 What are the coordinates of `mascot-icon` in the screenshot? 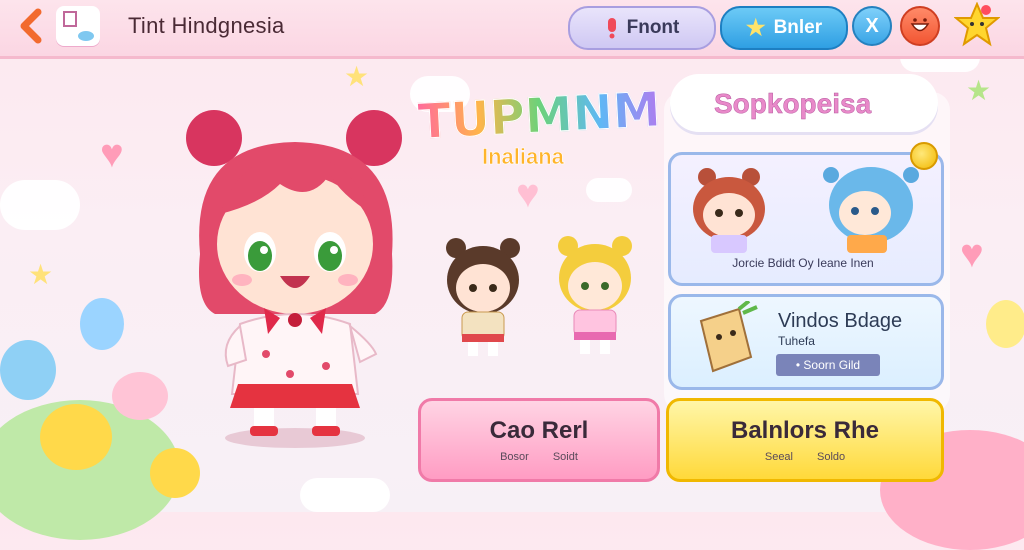 It's located at (977, 24).